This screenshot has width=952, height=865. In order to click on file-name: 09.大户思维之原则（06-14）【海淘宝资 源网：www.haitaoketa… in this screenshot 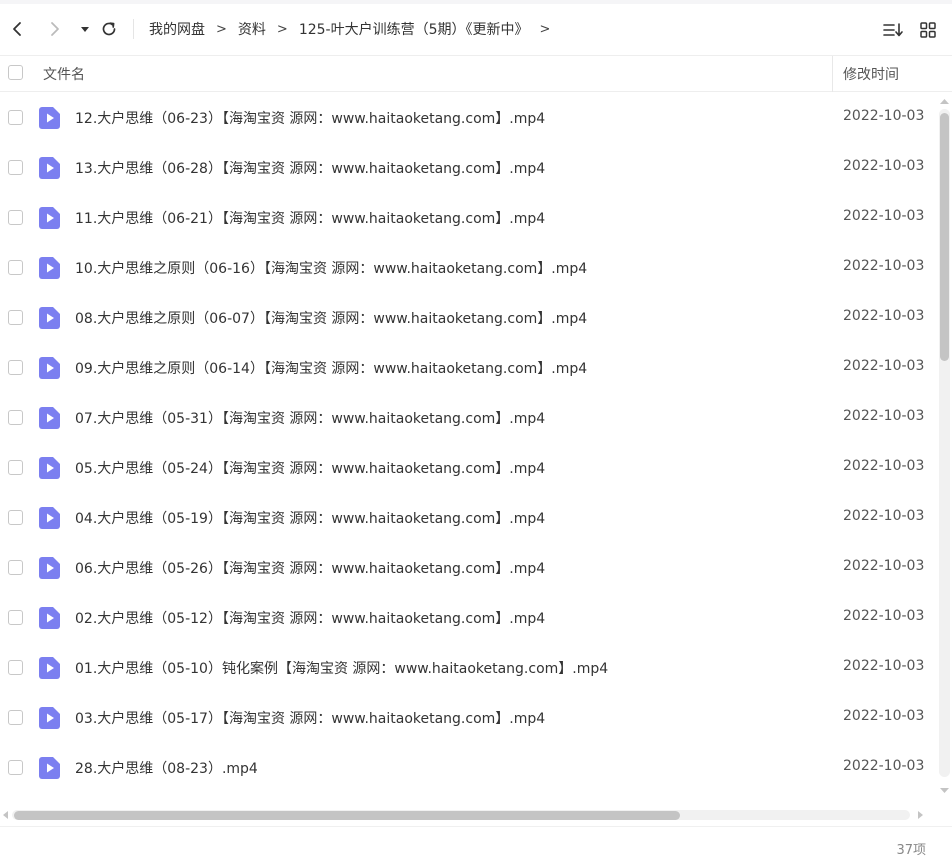, I will do `click(331, 368)`.